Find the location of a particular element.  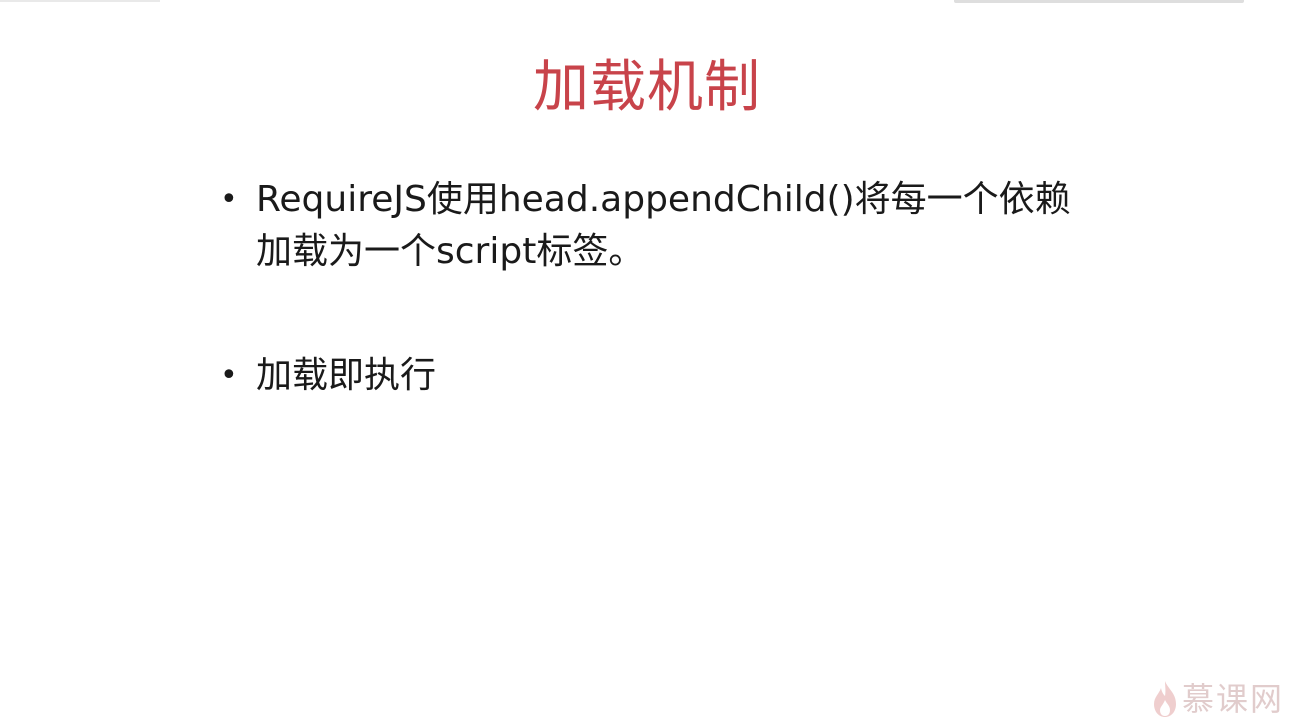

slide-title: 加载机制 is located at coordinates (647, 87).